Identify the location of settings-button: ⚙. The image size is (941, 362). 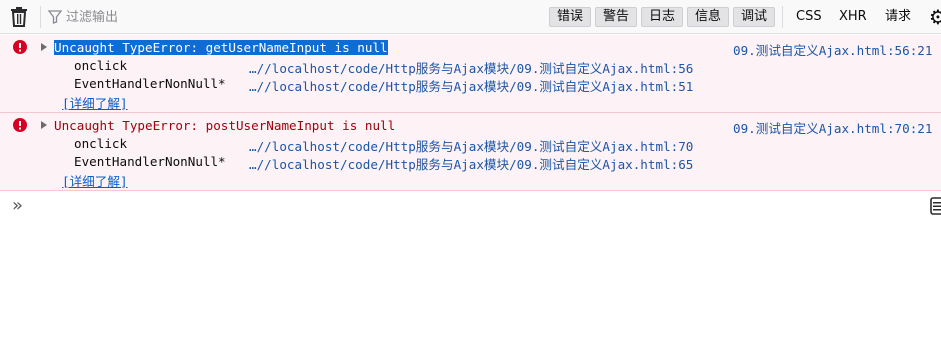
(935, 17).